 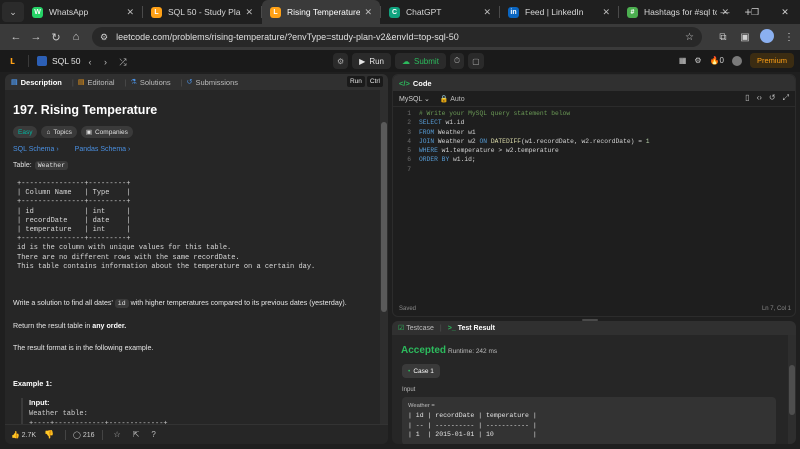 I want to click on run-button: ▶ Run, so click(x=372, y=61).